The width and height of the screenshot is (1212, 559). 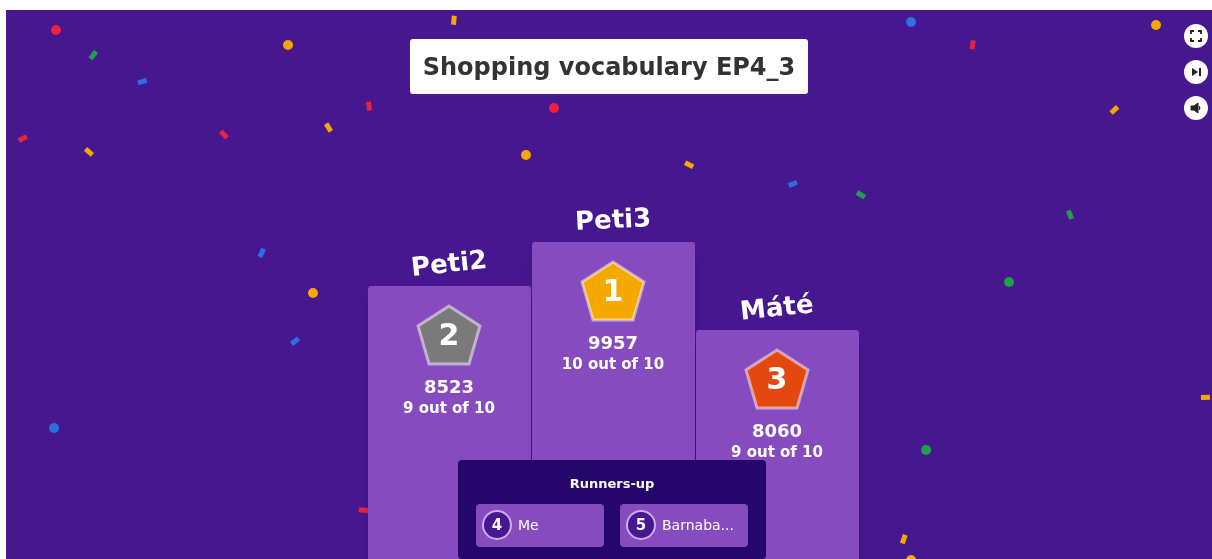 I want to click on rank-number: 2, so click(x=449, y=335).